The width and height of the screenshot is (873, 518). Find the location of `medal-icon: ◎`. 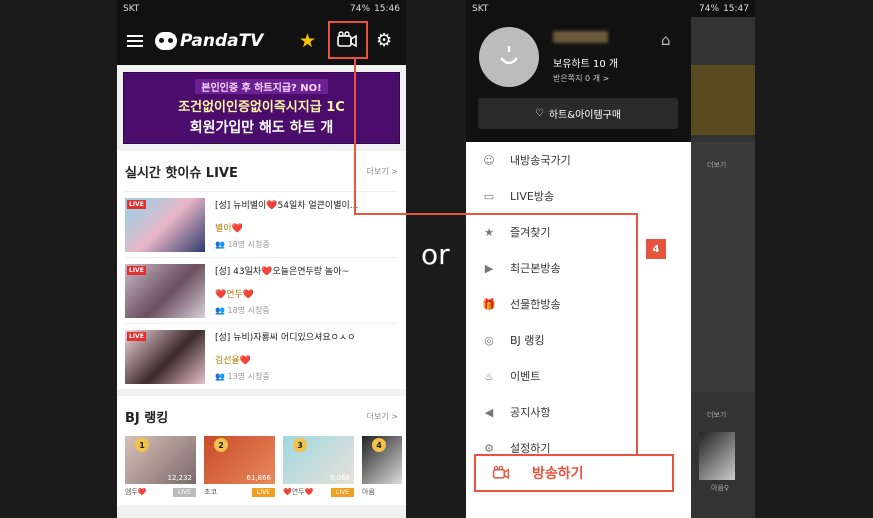

medal-icon: ◎ is located at coordinates (489, 340).